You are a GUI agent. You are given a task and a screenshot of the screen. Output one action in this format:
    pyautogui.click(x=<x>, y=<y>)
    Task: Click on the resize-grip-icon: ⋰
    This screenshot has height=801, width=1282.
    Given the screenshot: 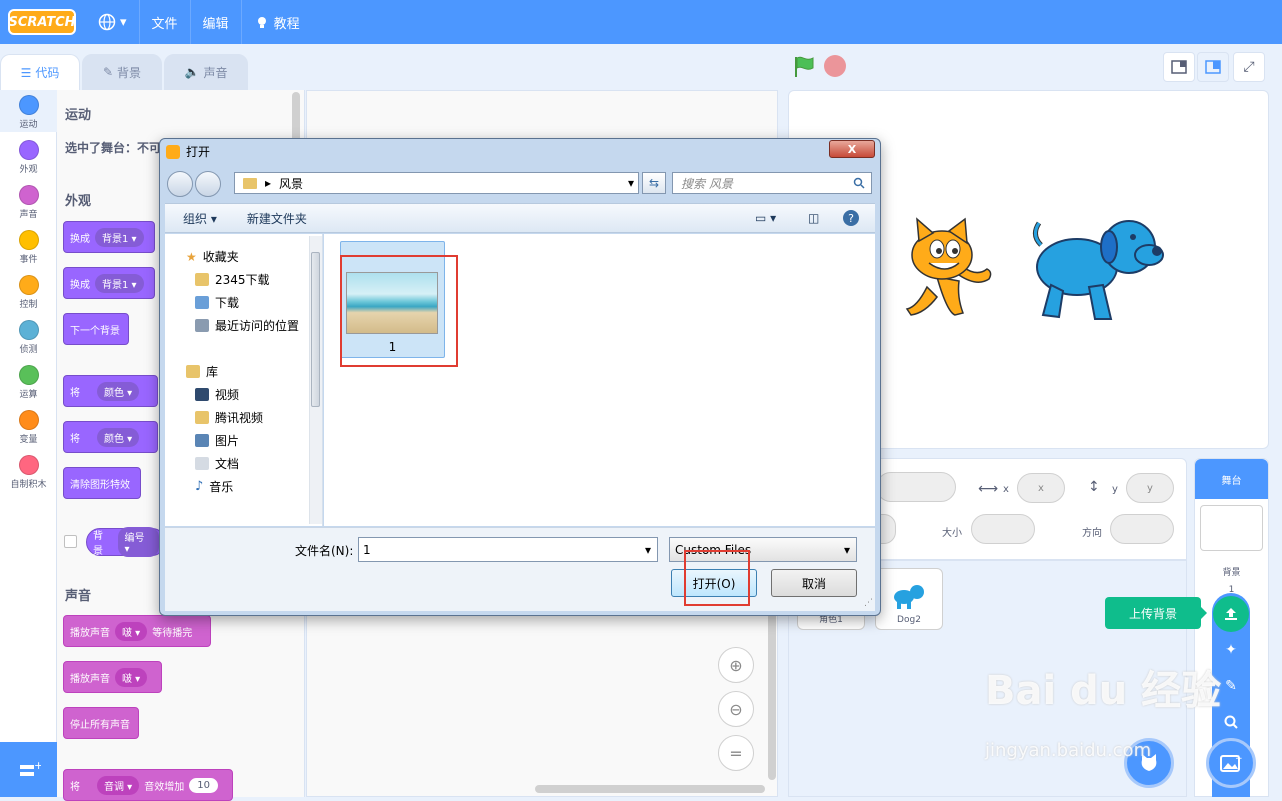 What is the action you would take?
    pyautogui.click(x=869, y=603)
    